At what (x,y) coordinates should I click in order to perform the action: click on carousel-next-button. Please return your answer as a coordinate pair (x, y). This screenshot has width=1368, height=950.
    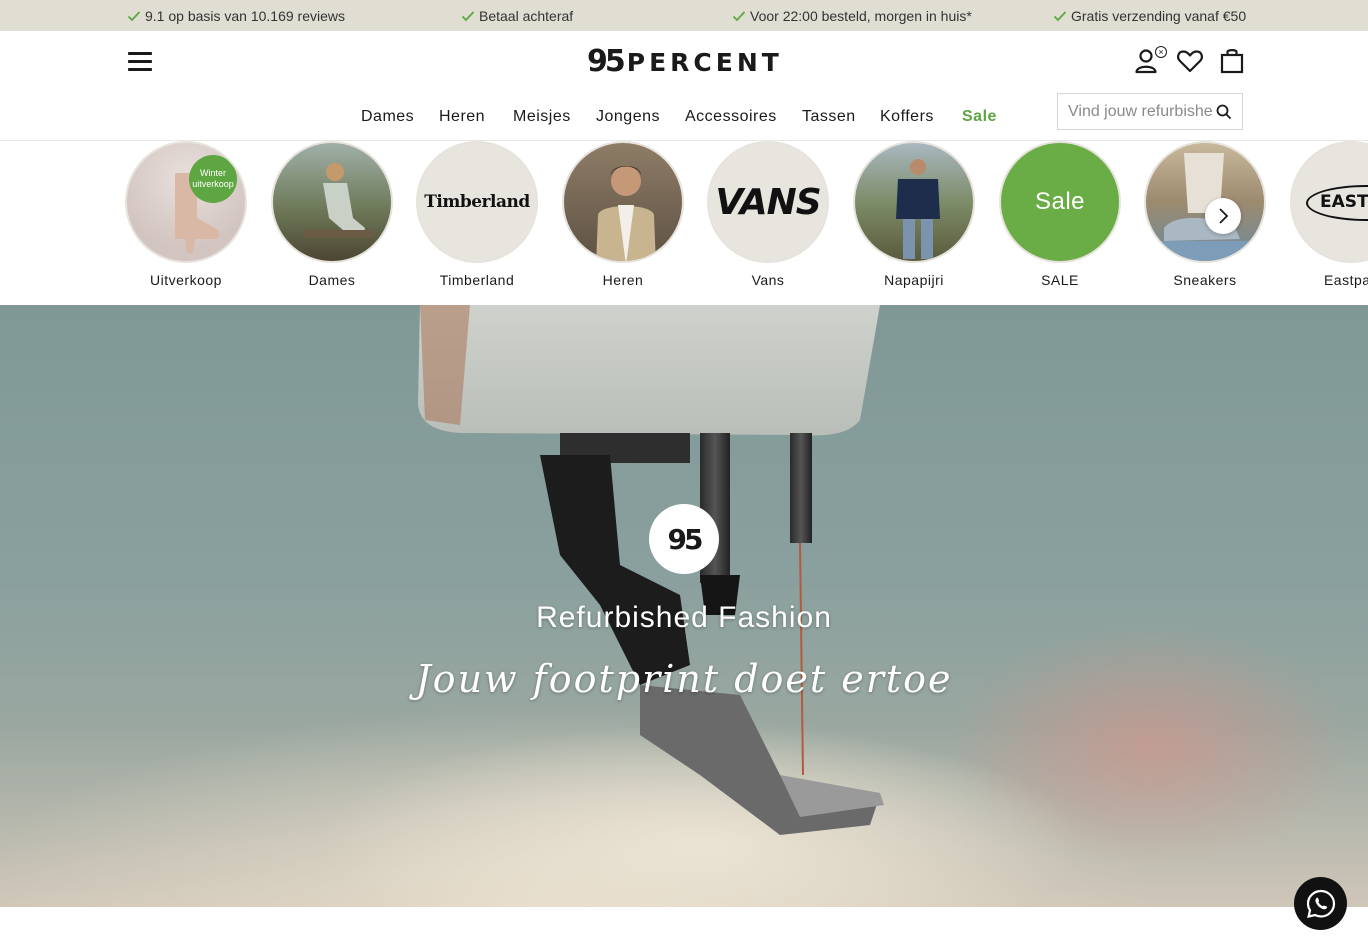
    Looking at the image, I should click on (1223, 216).